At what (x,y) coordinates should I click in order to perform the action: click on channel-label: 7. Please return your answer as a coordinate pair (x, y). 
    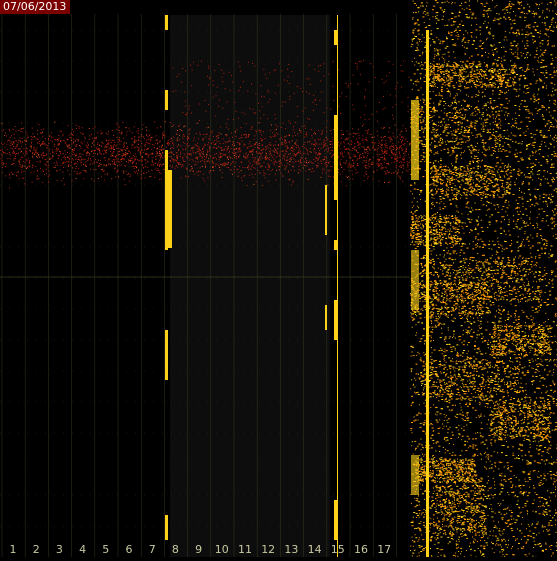
    Looking at the image, I should click on (152, 549).